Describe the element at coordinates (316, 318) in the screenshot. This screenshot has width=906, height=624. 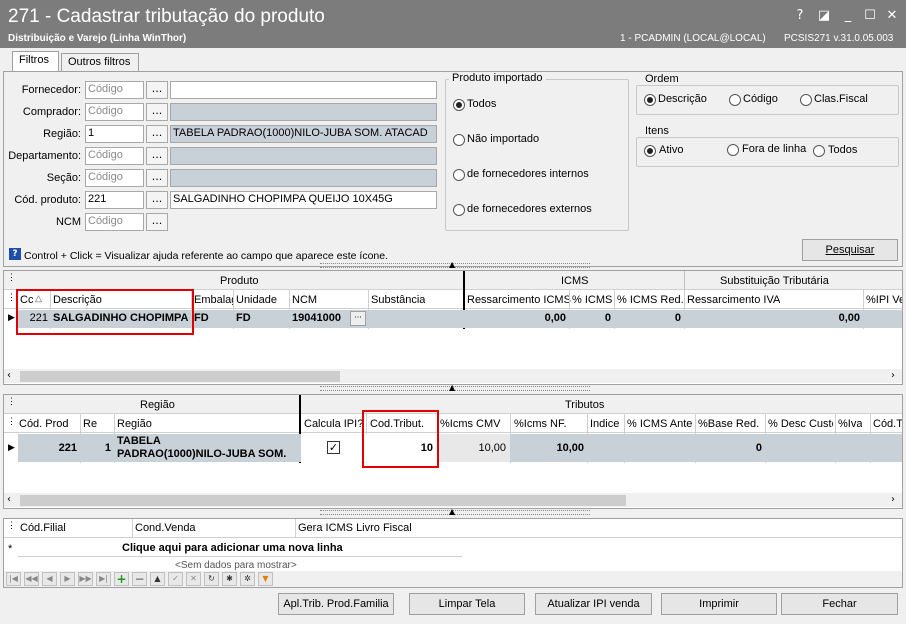
I see `grid1-cell-ncm: 19041000` at that location.